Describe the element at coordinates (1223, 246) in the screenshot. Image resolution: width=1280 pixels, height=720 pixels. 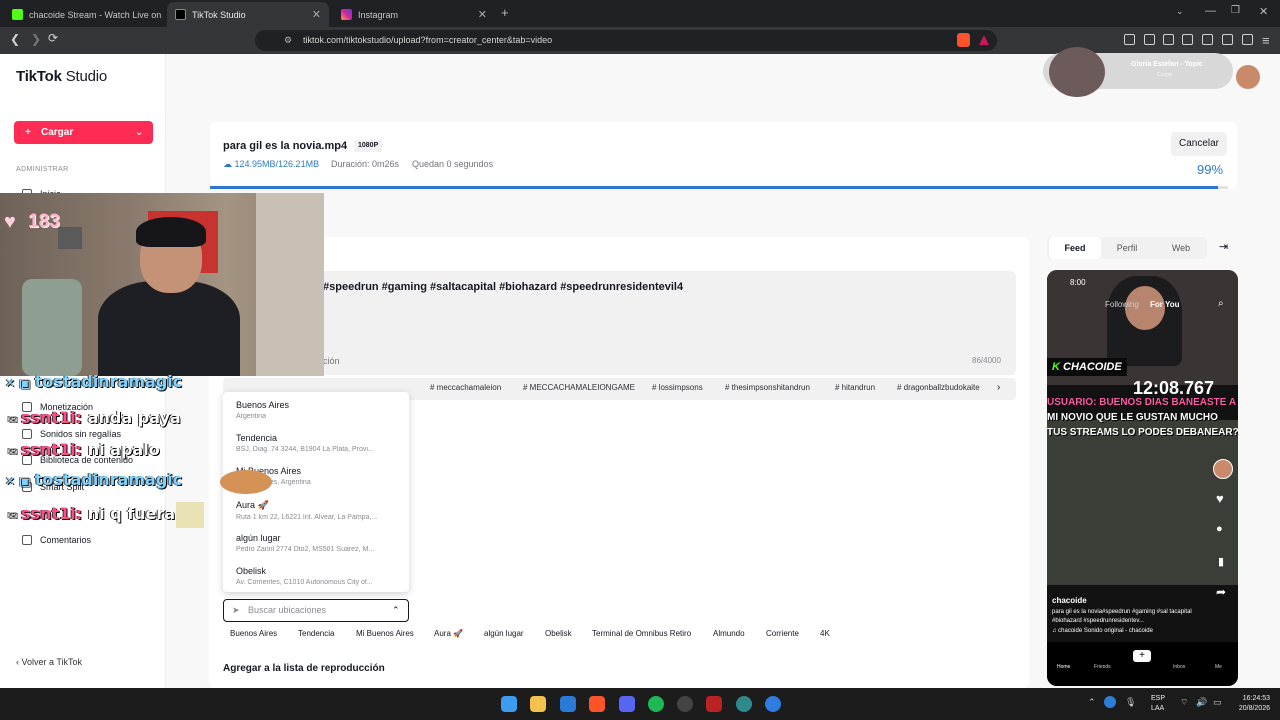
I see `exit-preview-icon: ⇥` at that location.